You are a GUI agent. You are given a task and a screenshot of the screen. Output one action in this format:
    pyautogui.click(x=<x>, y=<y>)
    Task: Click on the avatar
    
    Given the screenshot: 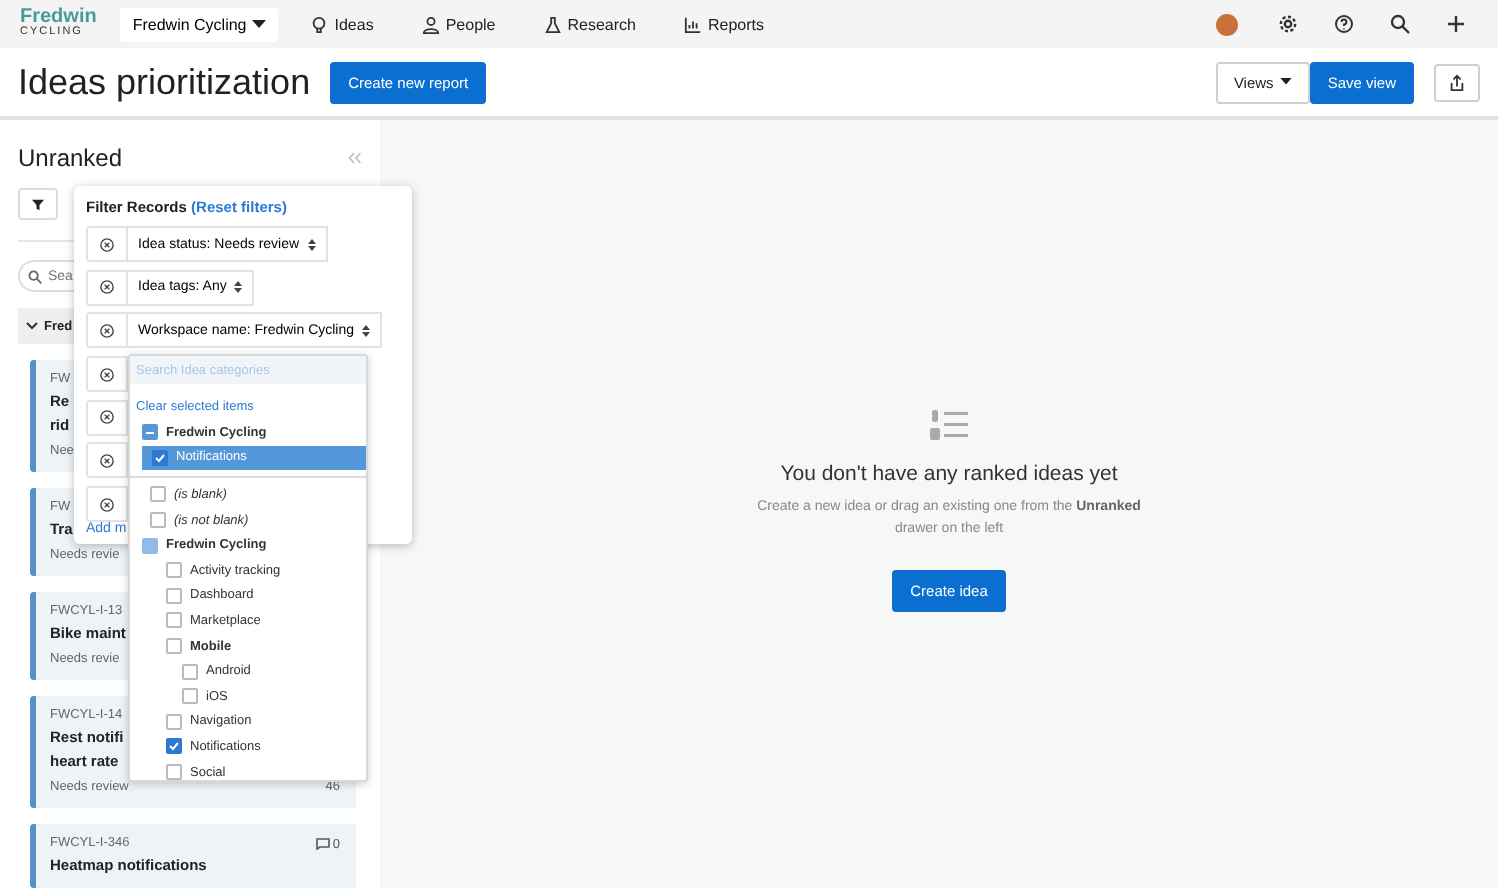 What is the action you would take?
    pyautogui.click(x=1227, y=24)
    